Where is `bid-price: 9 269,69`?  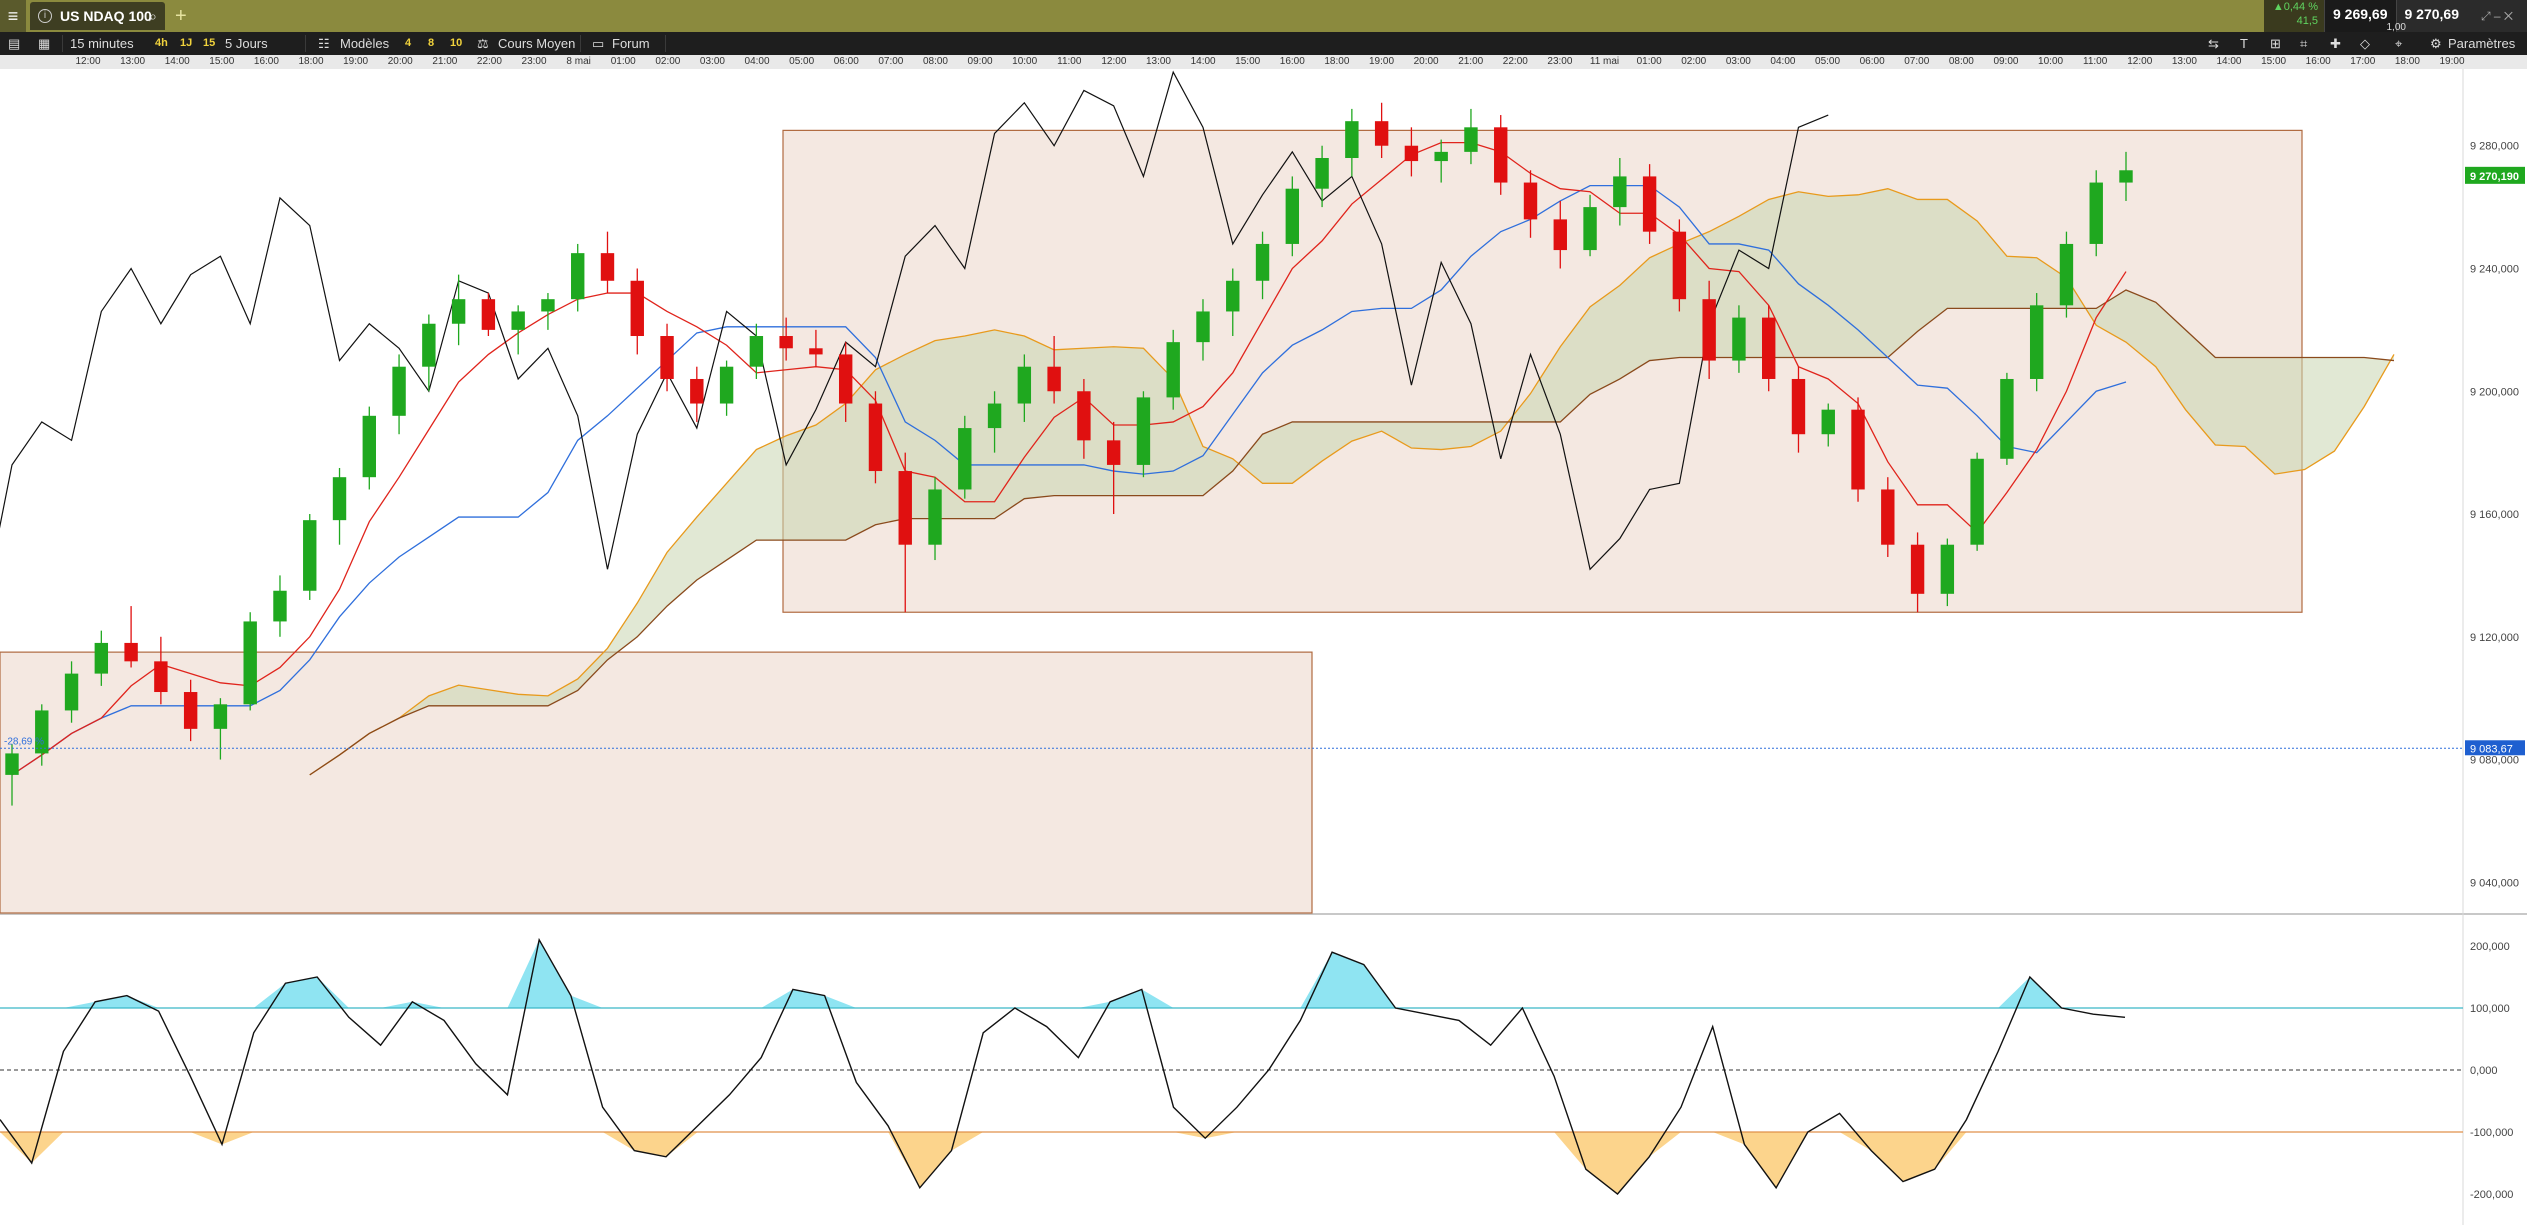
bid-price: 9 269,69 is located at coordinates (2360, 16).